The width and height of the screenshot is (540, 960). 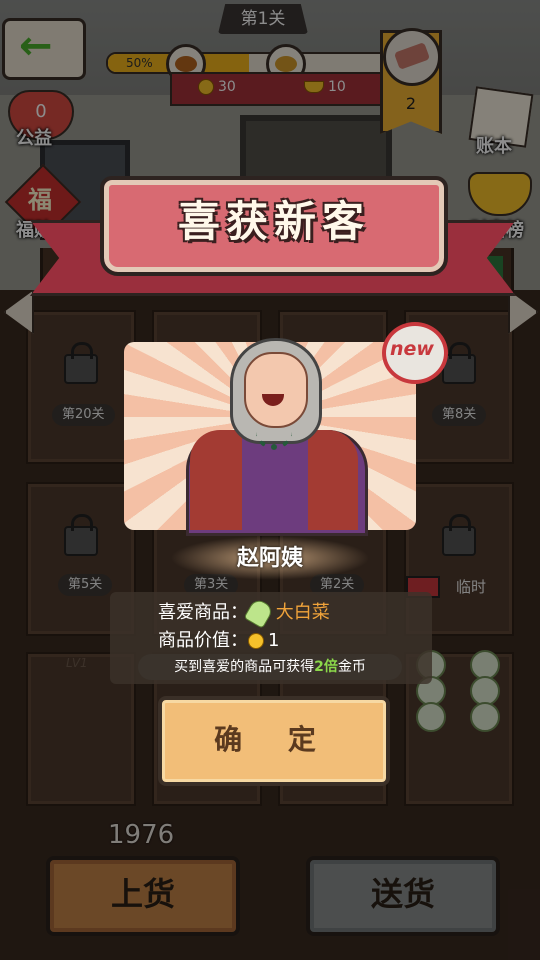 I want to click on customer-name: 赵阿姨, so click(x=269, y=558).